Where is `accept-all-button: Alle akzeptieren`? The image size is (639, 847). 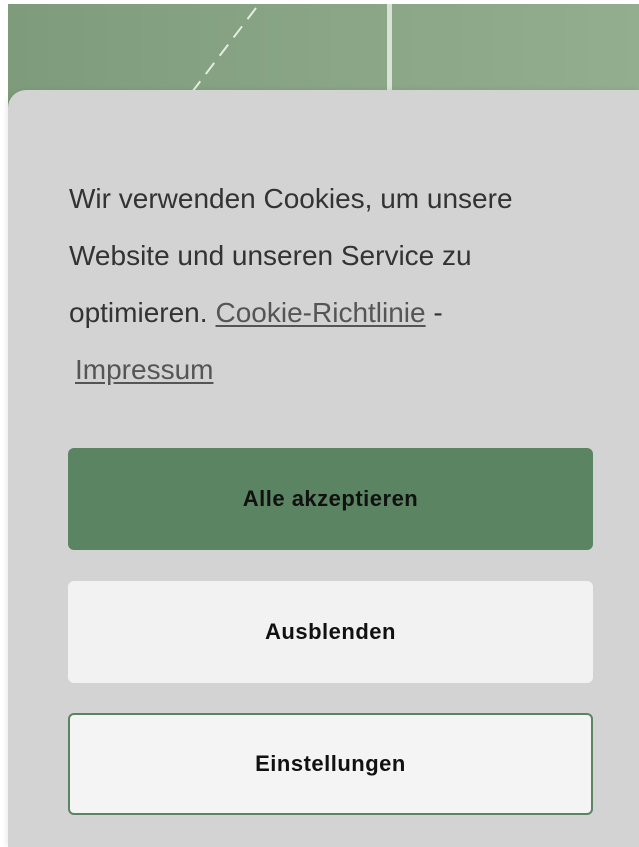 accept-all-button: Alle akzeptieren is located at coordinates (330, 499).